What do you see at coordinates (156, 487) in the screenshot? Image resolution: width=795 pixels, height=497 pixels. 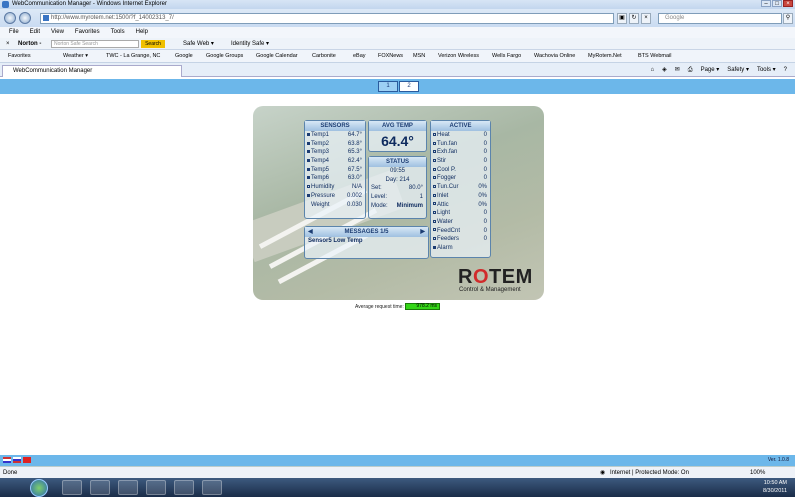 I see `taskbar-ie-icon` at bounding box center [156, 487].